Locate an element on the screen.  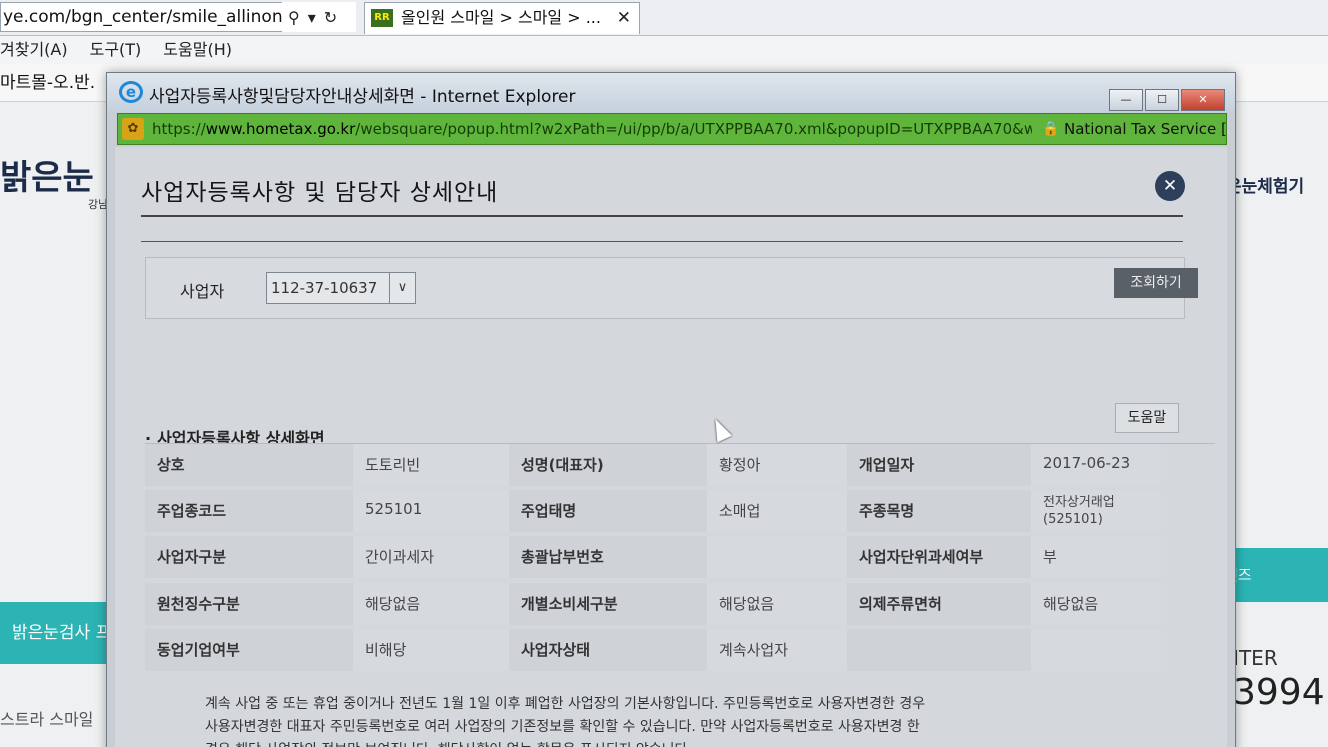
detail-label-main-item: 주종목명 is located at coordinates (939, 511).